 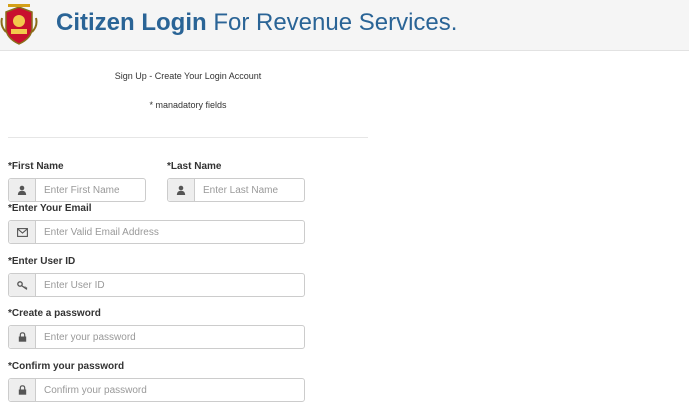 I want to click on state-emblem-logo, so click(x=19, y=24).